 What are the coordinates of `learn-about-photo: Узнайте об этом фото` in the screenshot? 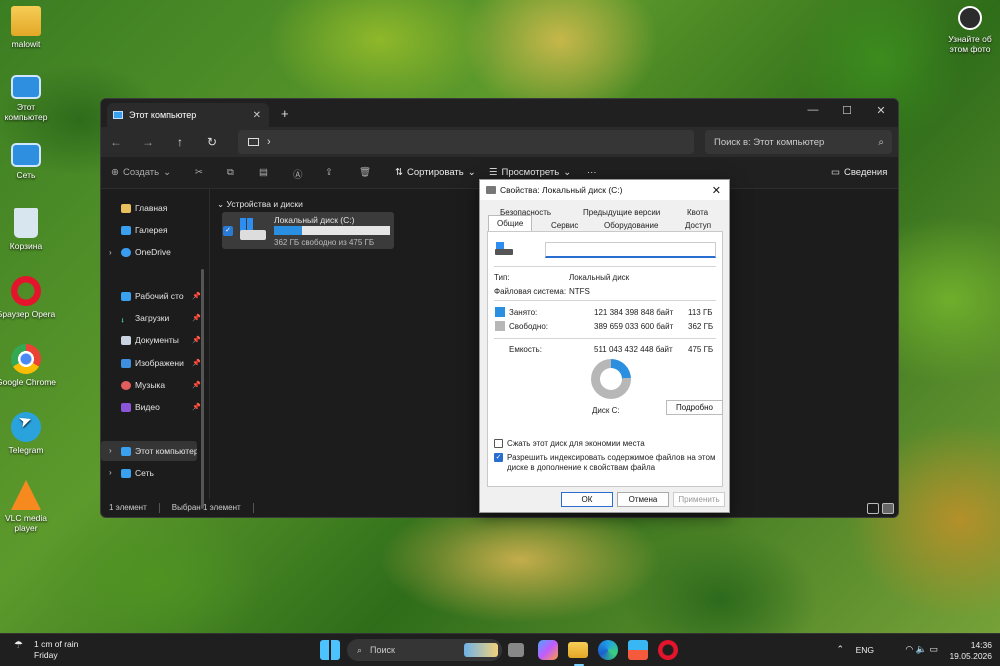 It's located at (970, 30).